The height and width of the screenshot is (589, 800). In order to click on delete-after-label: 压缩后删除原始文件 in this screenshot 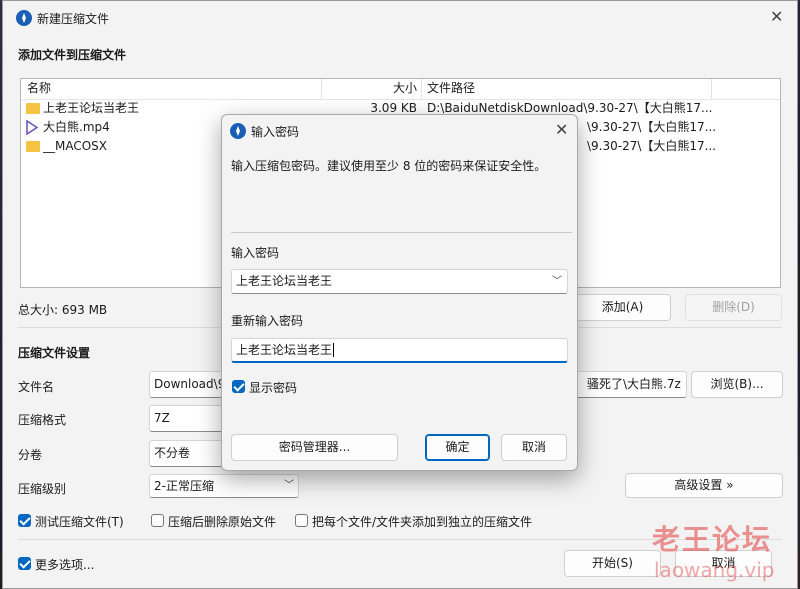, I will do `click(222, 522)`.